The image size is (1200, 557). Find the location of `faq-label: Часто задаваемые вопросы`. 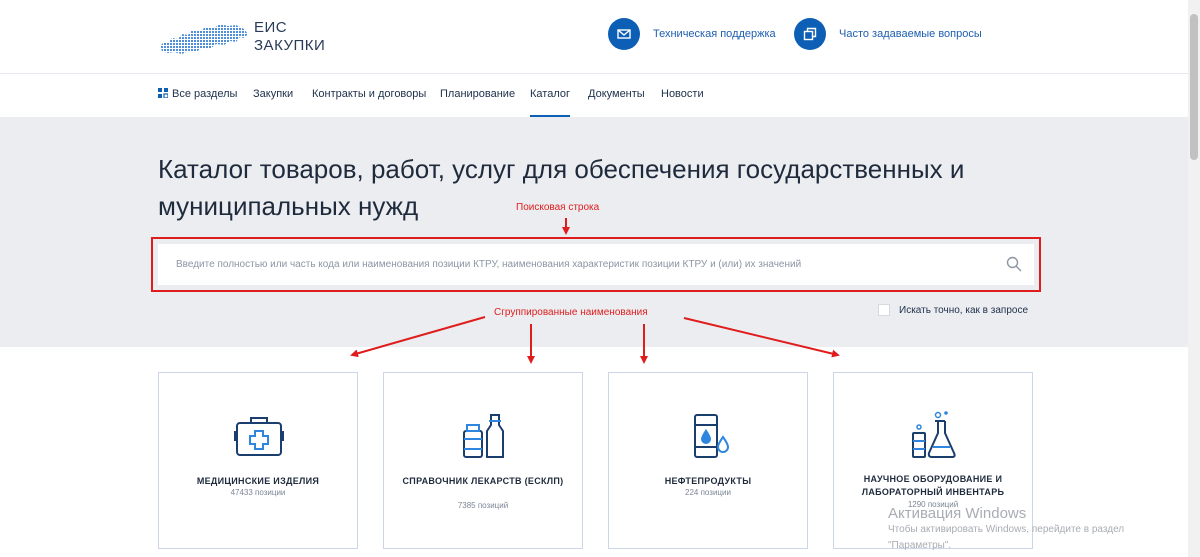

faq-label: Часто задаваемые вопросы is located at coordinates (910, 34).